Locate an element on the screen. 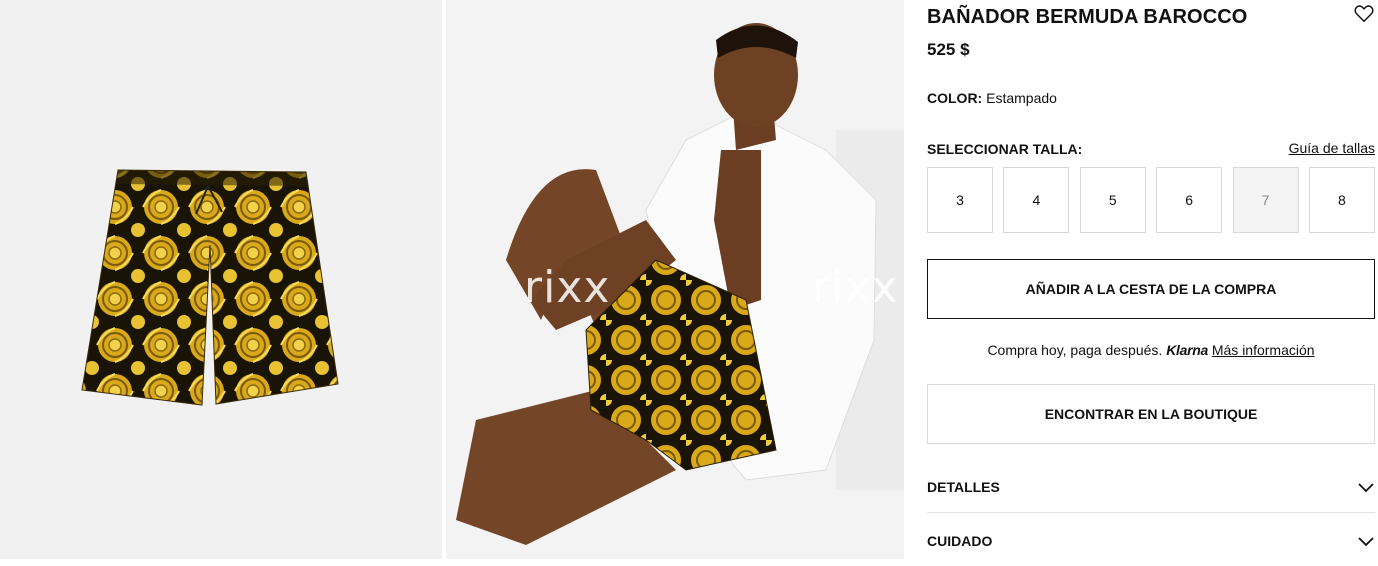  shorts-illustration is located at coordinates (210, 287).